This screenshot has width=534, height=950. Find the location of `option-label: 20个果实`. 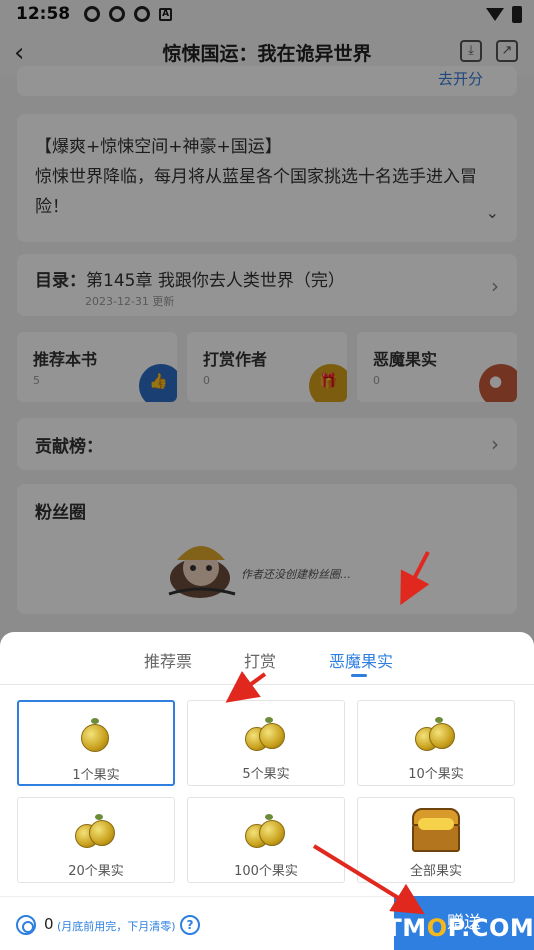

option-label: 20个果实 is located at coordinates (96, 871).